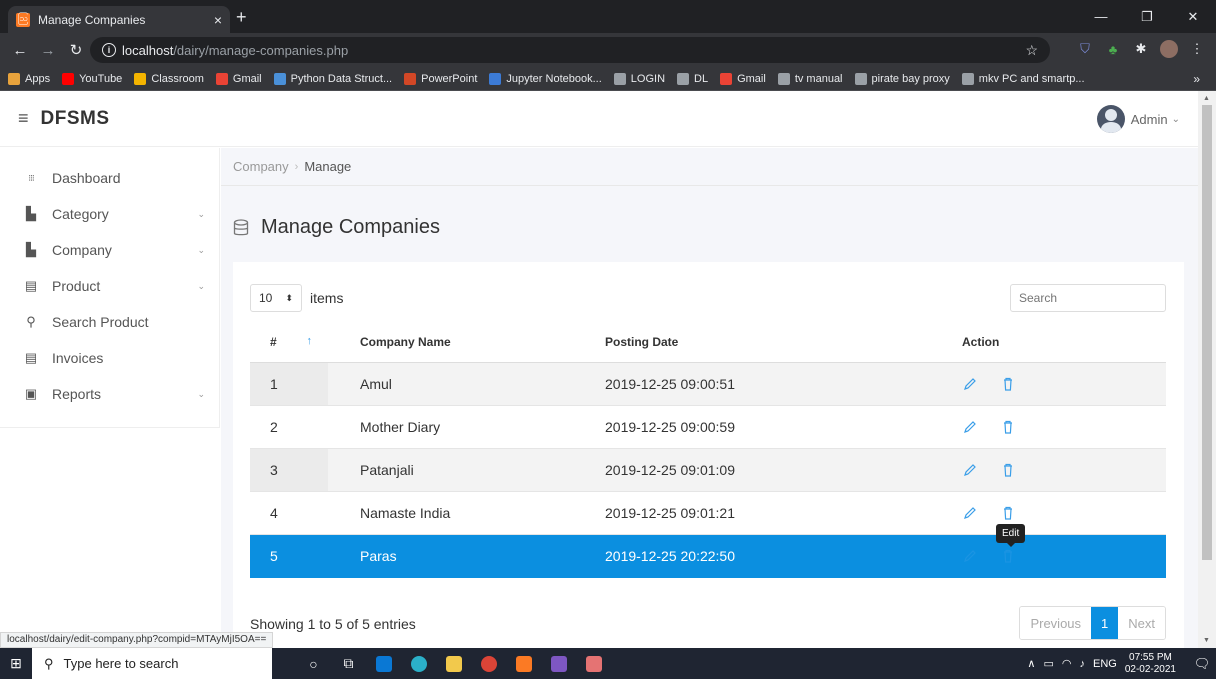 This screenshot has height=679, width=1216. Describe the element at coordinates (289, 342) in the screenshot. I see `header-number: # ↑` at that location.